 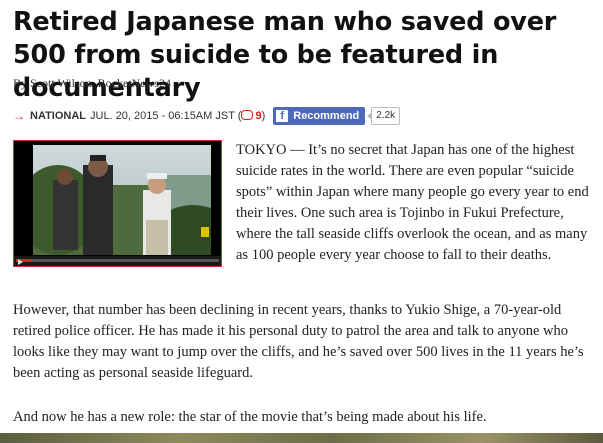 I want to click on close-paren: ), so click(x=263, y=116).